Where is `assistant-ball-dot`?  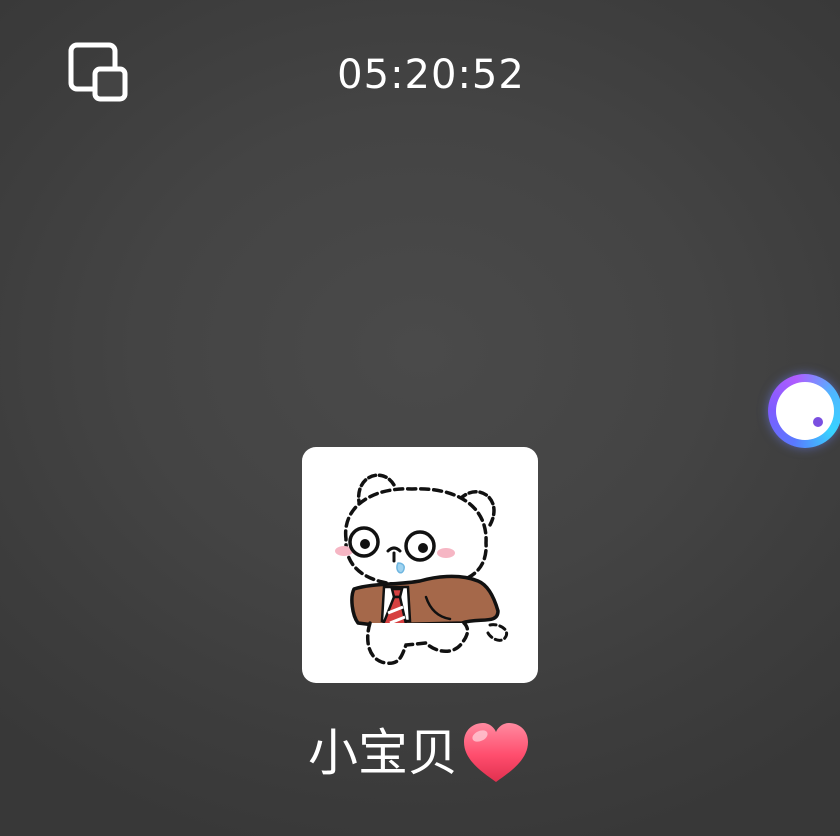
assistant-ball-dot is located at coordinates (818, 422).